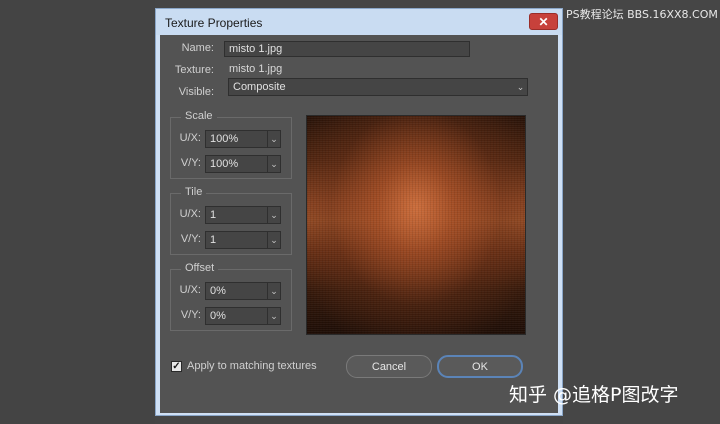 Image resolution: width=720 pixels, height=424 pixels. I want to click on tile-vy-value: 1, so click(213, 240).